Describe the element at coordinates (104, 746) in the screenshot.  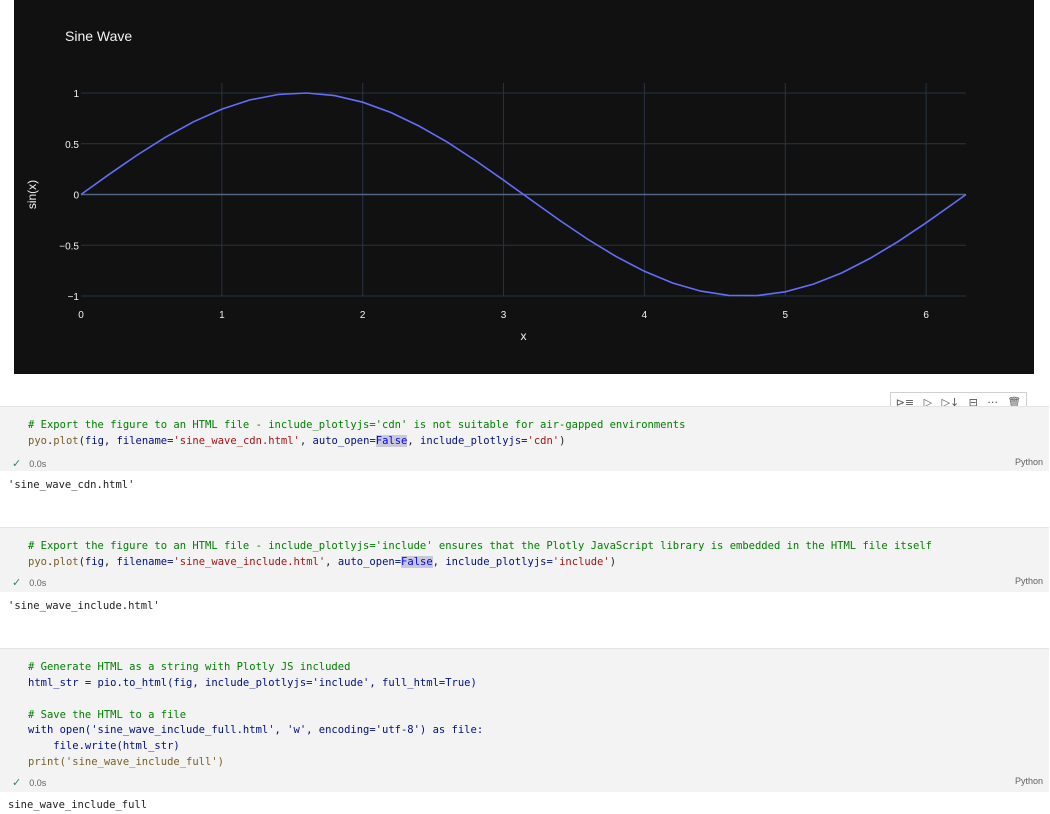
I see `code-line: file.write(html_str)` at that location.